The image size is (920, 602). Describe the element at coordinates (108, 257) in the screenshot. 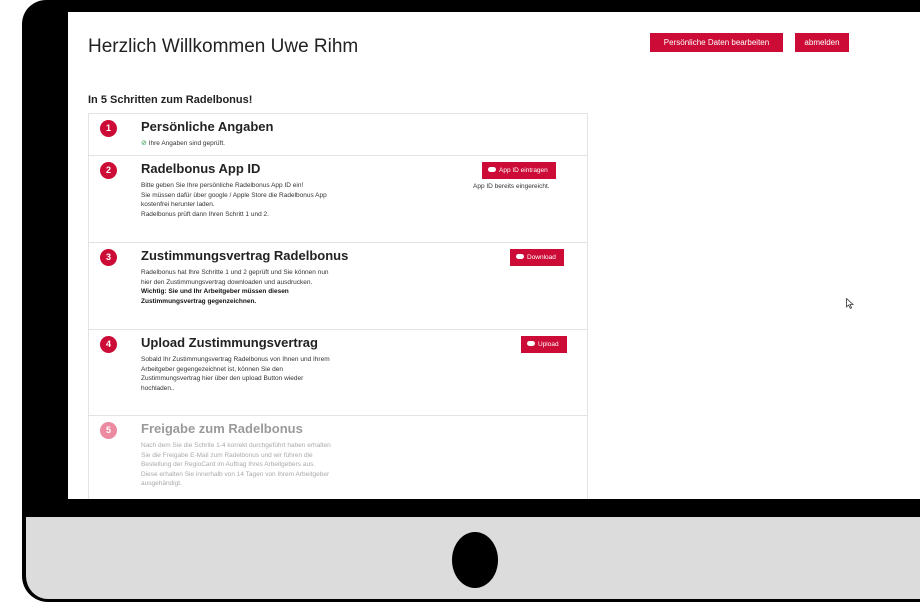

I see `step-number-badge: 3` at that location.